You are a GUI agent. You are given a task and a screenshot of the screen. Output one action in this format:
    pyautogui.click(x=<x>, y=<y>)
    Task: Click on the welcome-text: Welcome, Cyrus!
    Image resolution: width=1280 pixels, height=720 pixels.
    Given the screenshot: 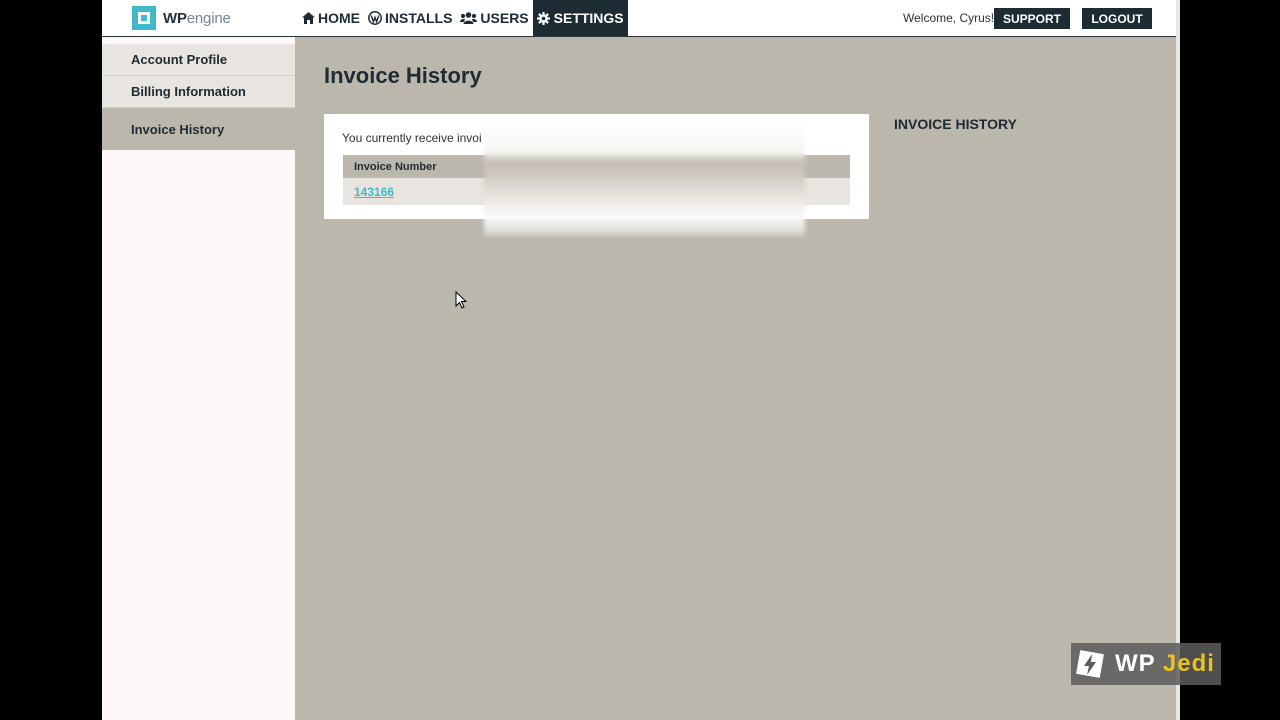 What is the action you would take?
    pyautogui.click(x=949, y=18)
    